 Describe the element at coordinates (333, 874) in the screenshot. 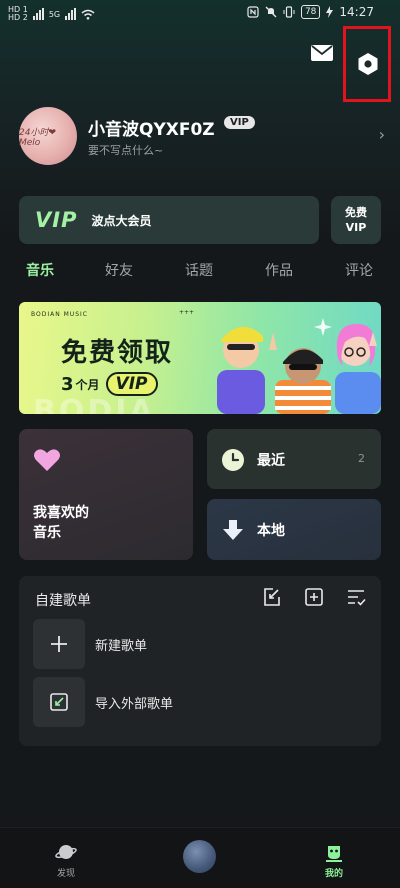

I see `nav-mine-label: 我的` at that location.